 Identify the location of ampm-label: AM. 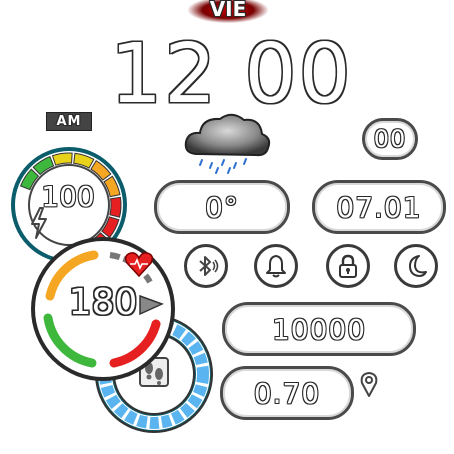
(69, 121).